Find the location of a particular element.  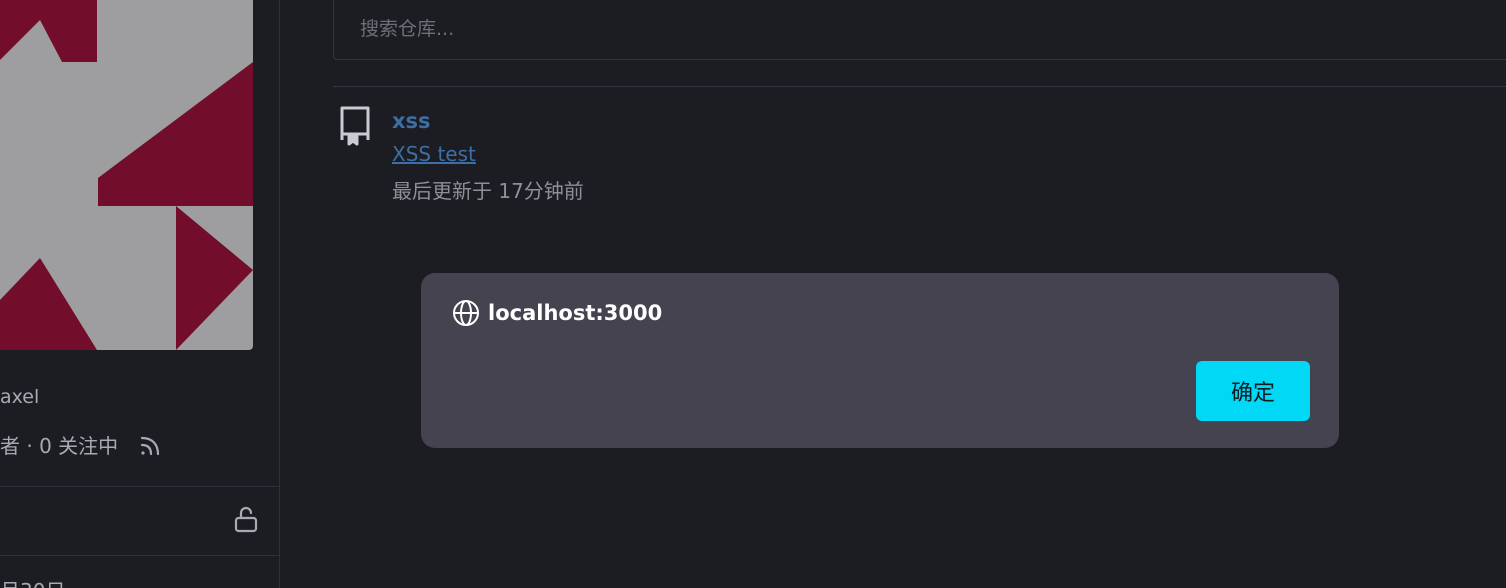

globe-icon is located at coordinates (466, 313).